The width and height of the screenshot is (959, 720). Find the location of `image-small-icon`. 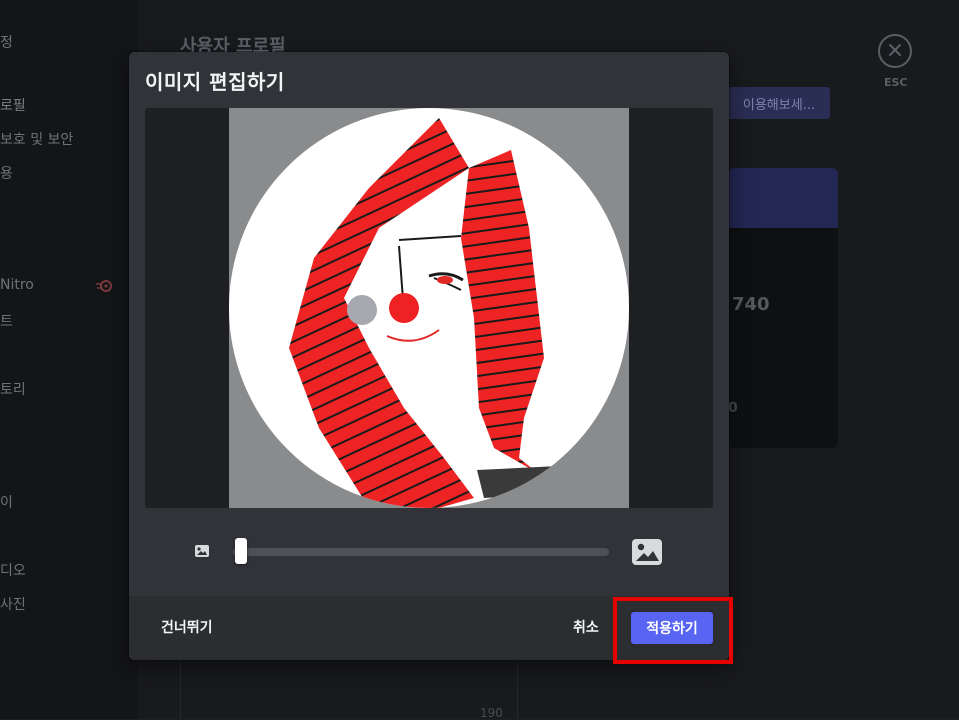

image-small-icon is located at coordinates (202, 551).